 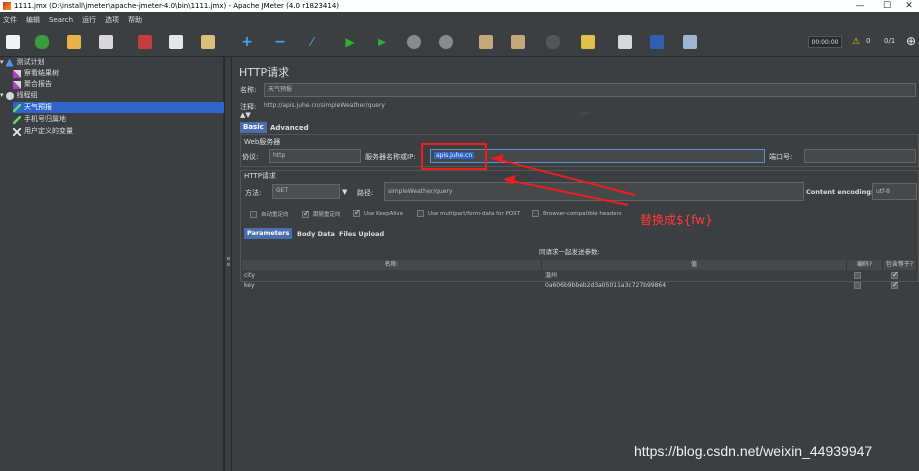 I want to click on annotation-text: 替换成${fw}, so click(x=676, y=220).